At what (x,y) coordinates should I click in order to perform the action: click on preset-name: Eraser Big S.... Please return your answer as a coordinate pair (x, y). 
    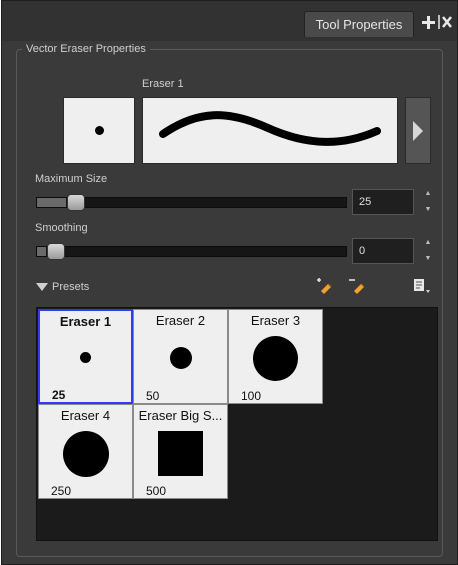
    Looking at the image, I should click on (180, 415).